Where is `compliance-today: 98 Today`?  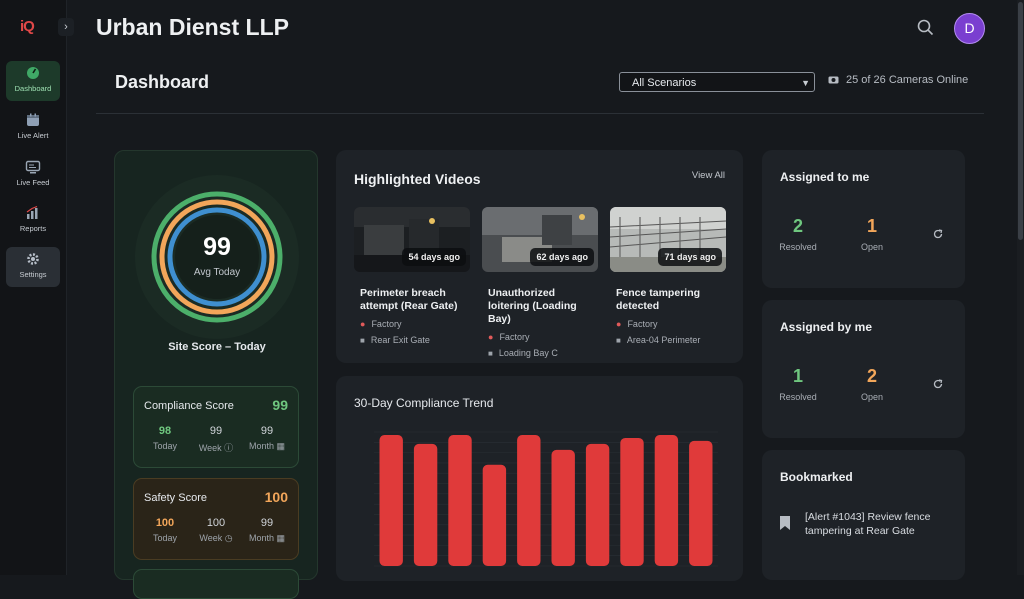
compliance-today: 98 Today is located at coordinates (165, 438).